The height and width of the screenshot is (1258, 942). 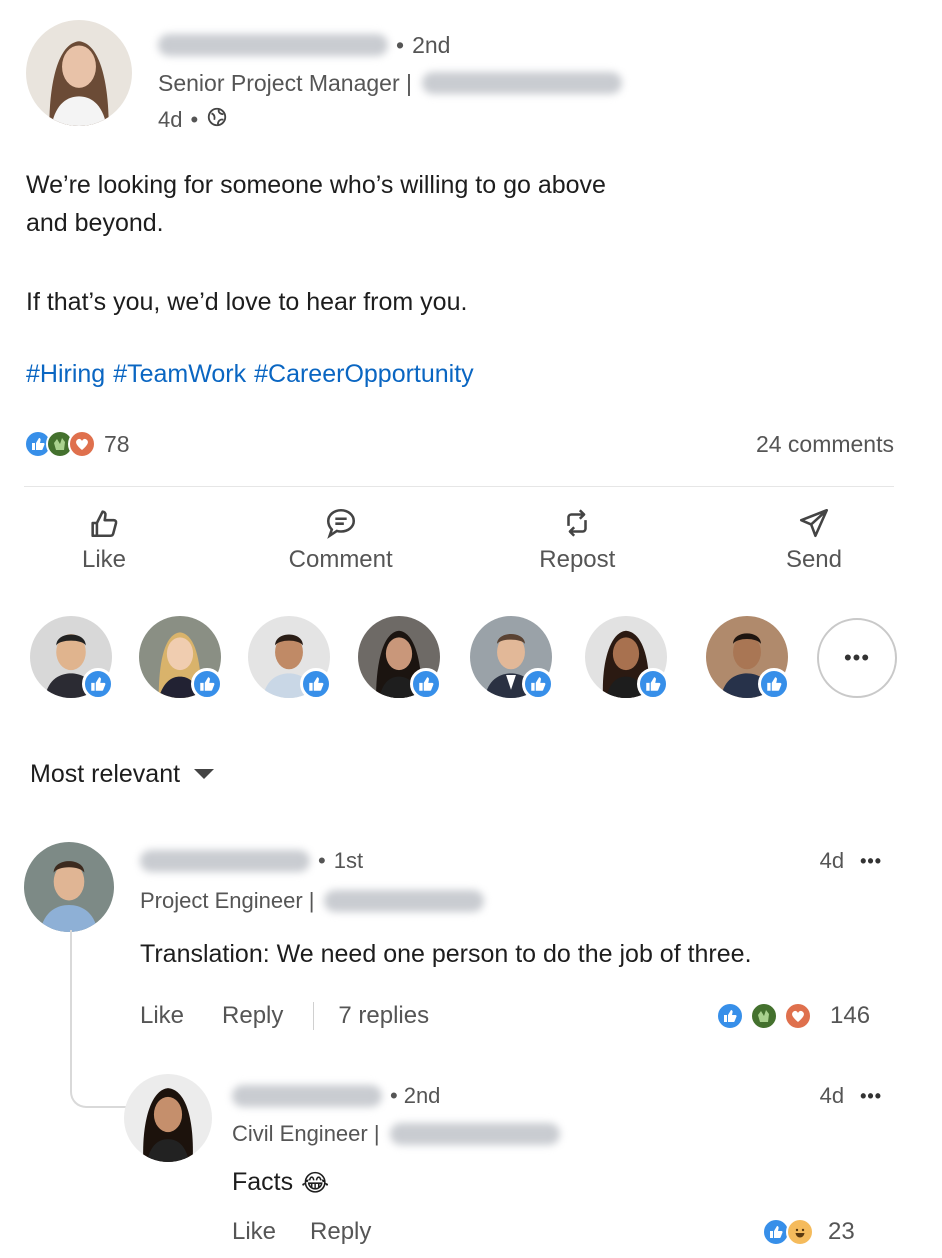 What do you see at coordinates (341, 543) in the screenshot?
I see `comment-button: Comment` at bounding box center [341, 543].